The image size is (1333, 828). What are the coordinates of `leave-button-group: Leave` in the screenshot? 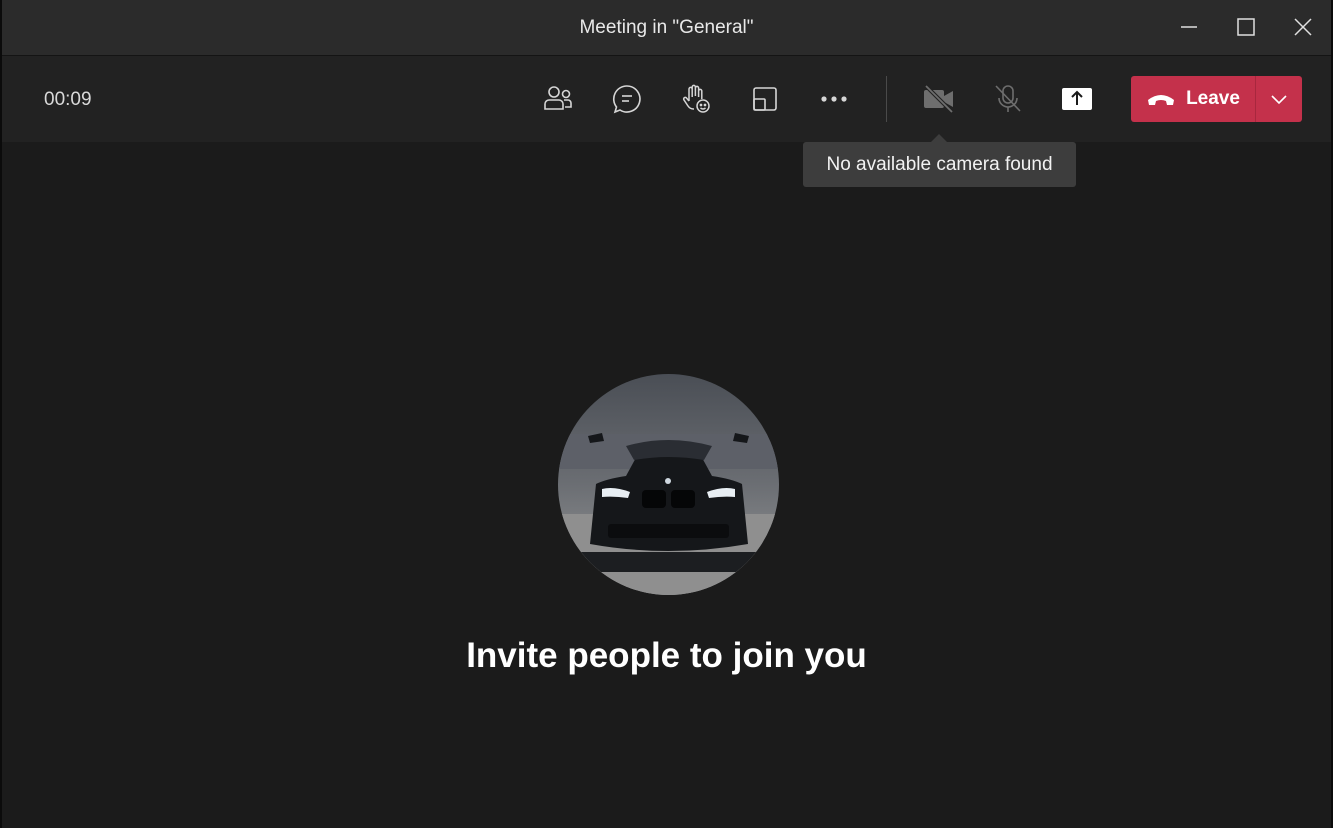 It's located at (1216, 99).